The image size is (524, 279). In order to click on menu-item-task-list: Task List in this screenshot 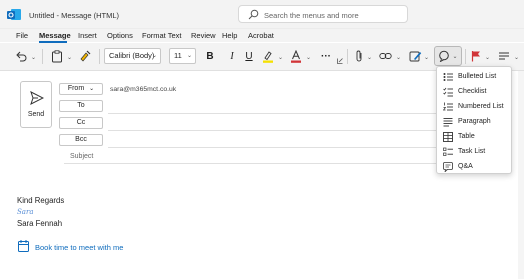, I will do `click(475, 152)`.